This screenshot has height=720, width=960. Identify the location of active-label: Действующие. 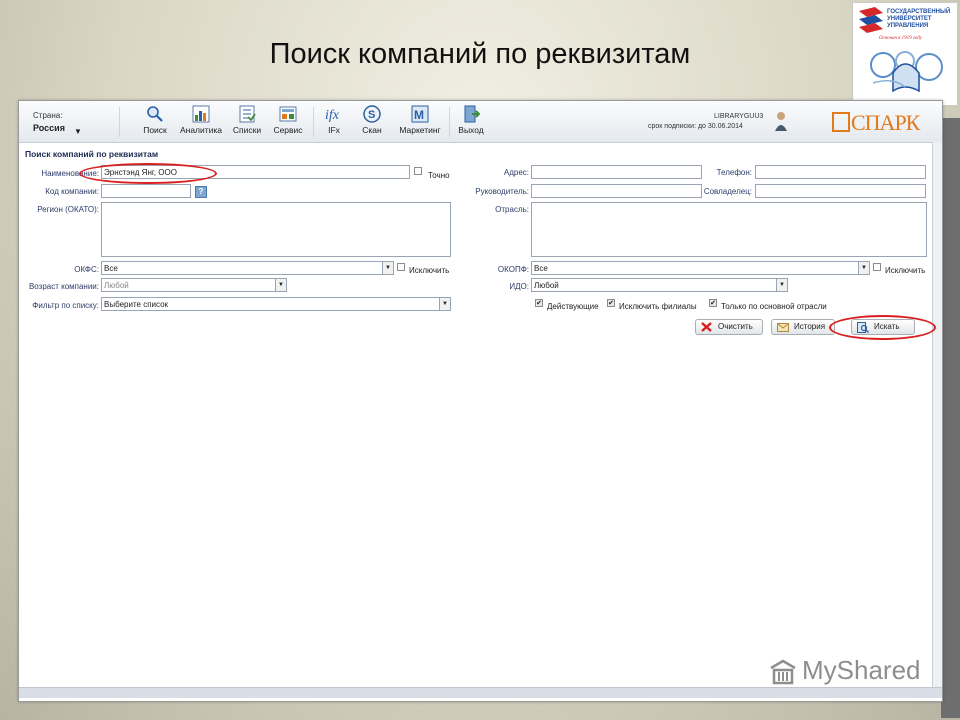
(573, 306).